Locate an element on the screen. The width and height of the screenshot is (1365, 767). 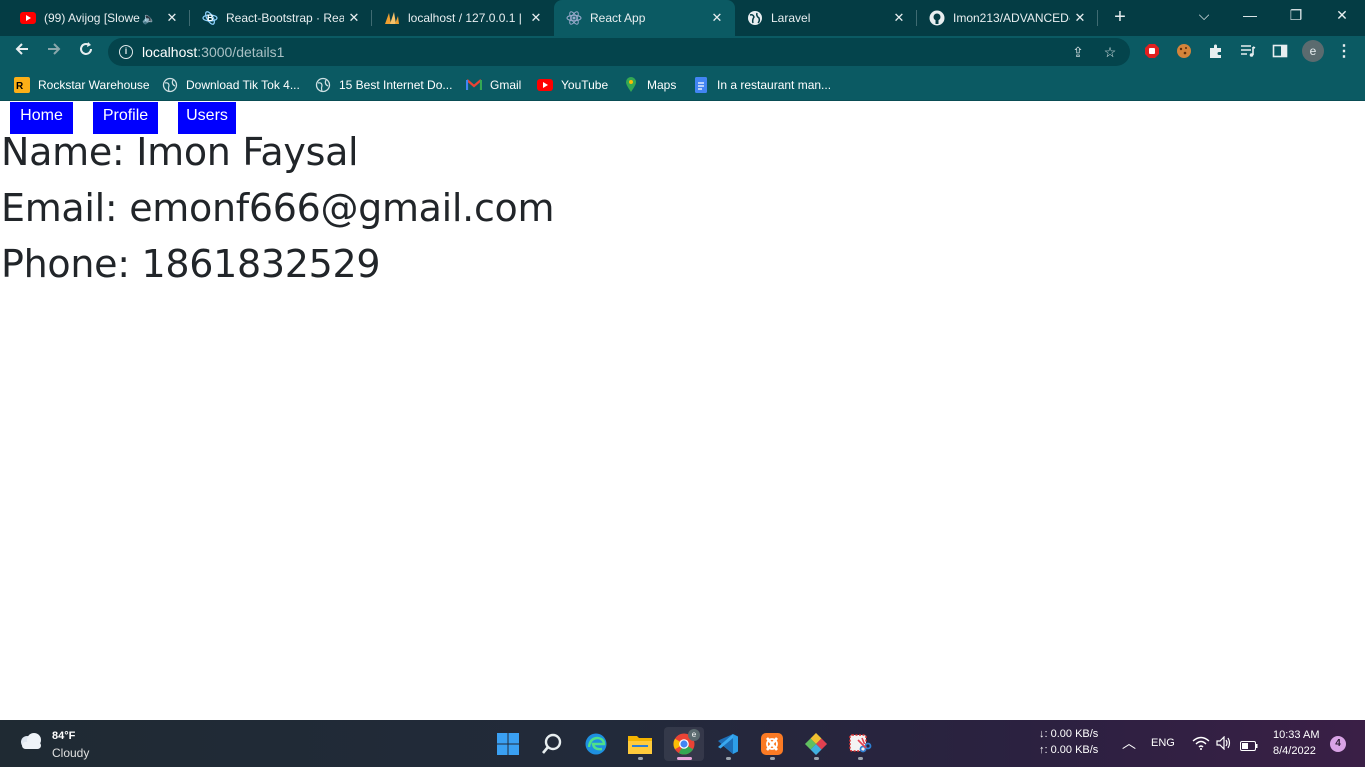
back-button is located at coordinates (22, 52).